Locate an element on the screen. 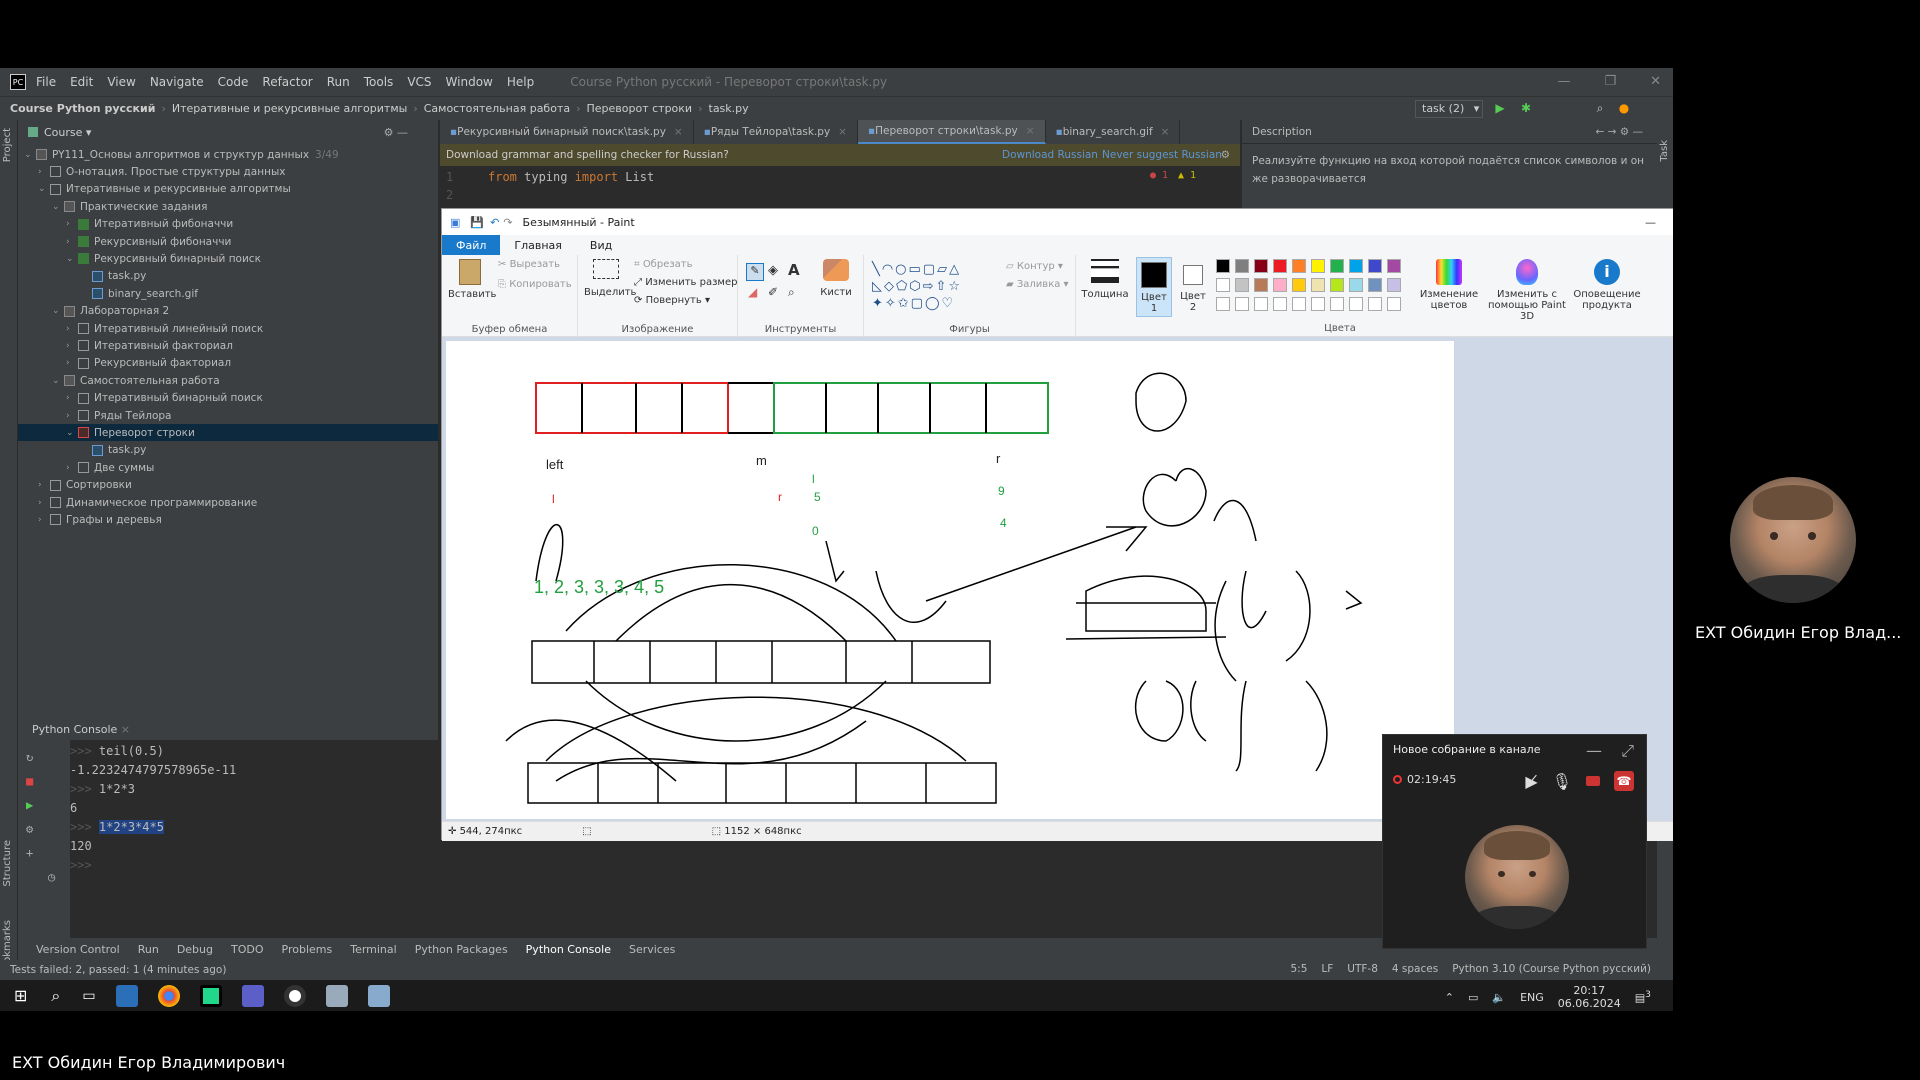  tree-item: ⌄ Практические задания is located at coordinates (228, 206).